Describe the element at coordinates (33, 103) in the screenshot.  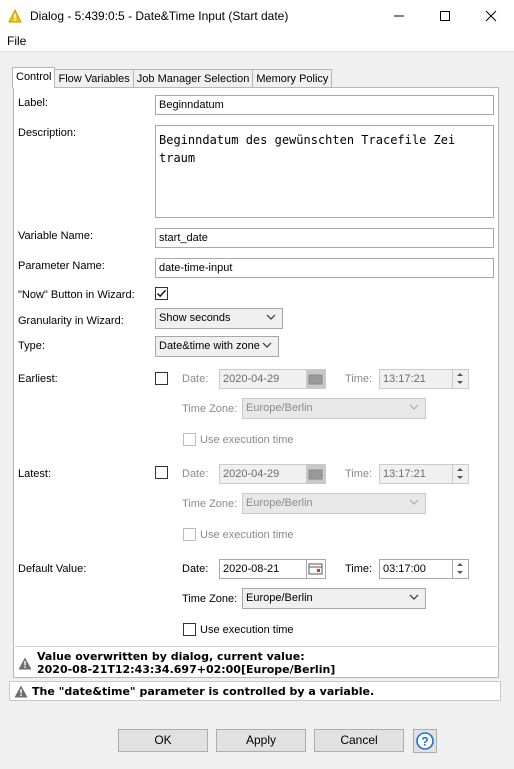
I see `label-label: Label:` at that location.